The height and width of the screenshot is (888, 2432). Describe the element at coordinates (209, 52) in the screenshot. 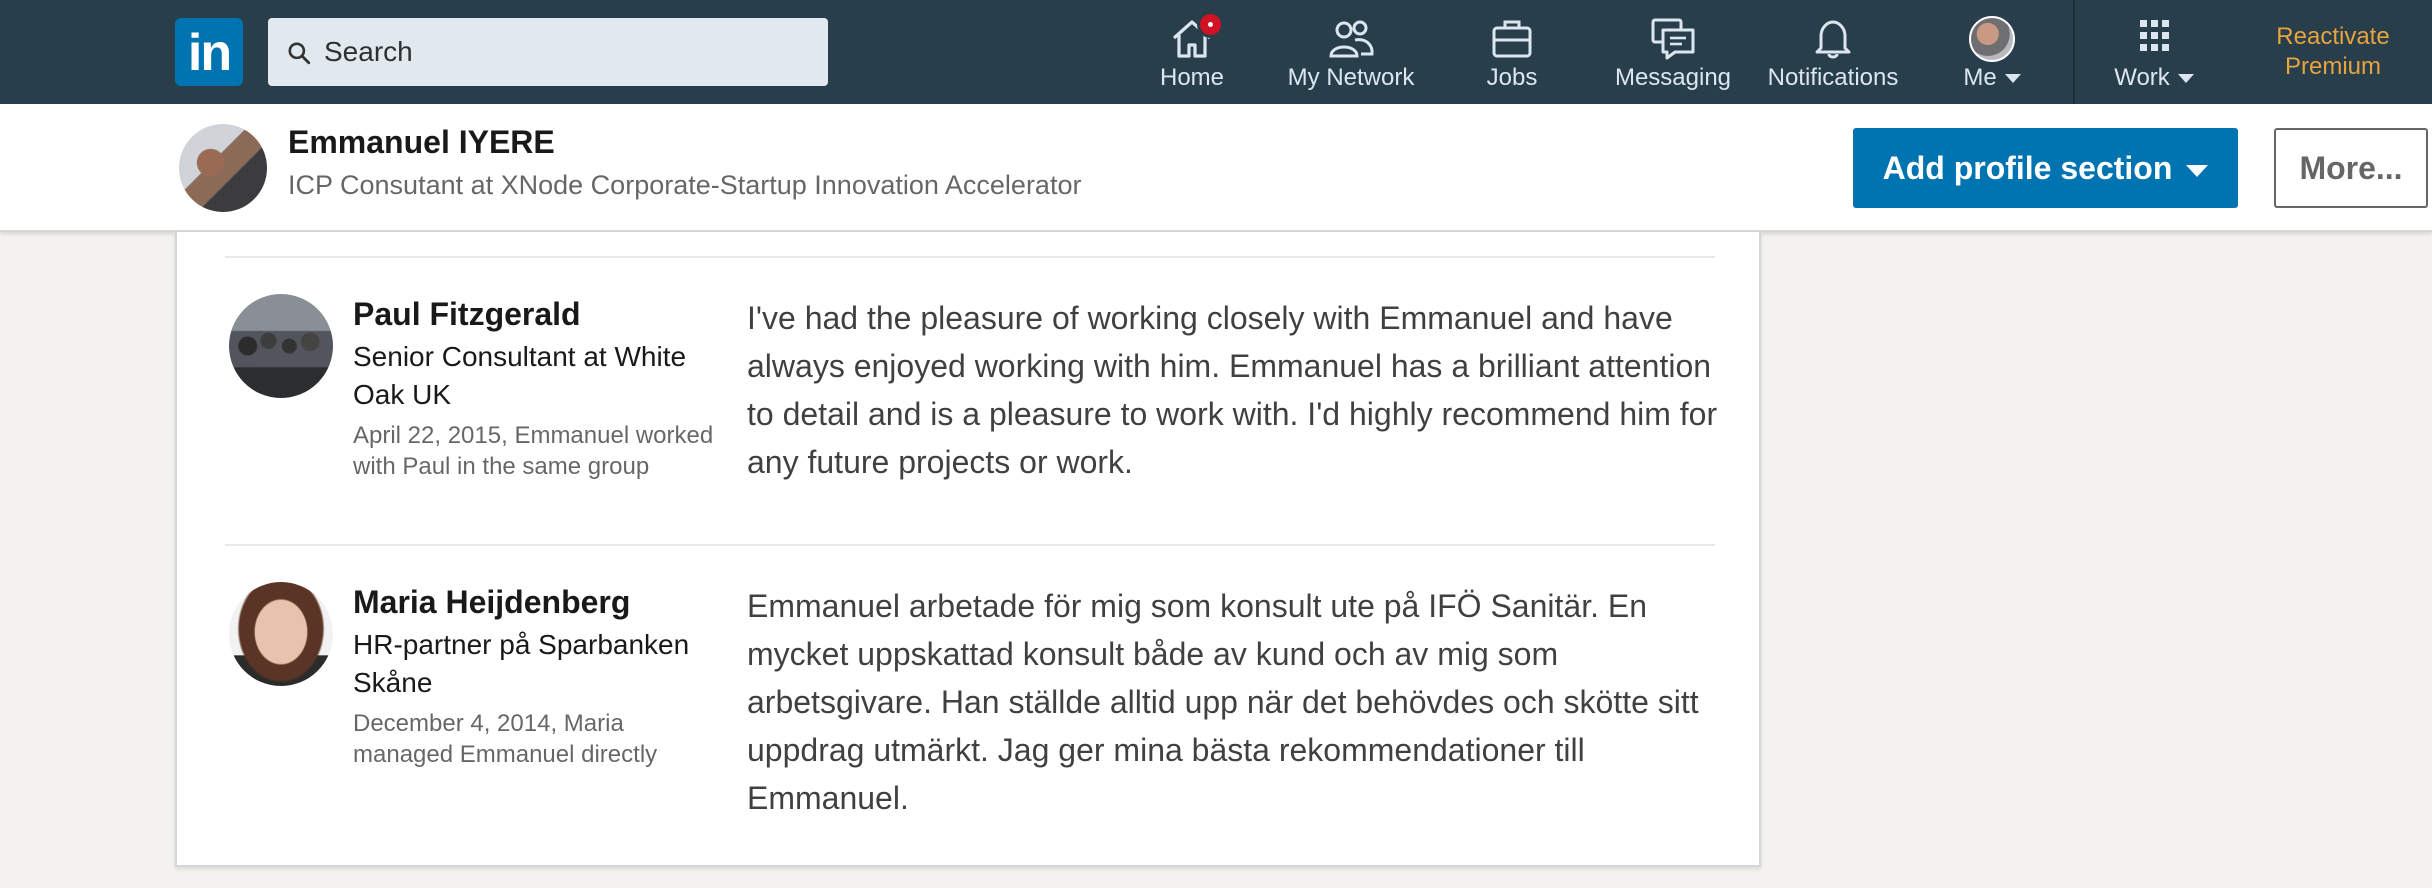

I see `linkedin-logo: in` at that location.